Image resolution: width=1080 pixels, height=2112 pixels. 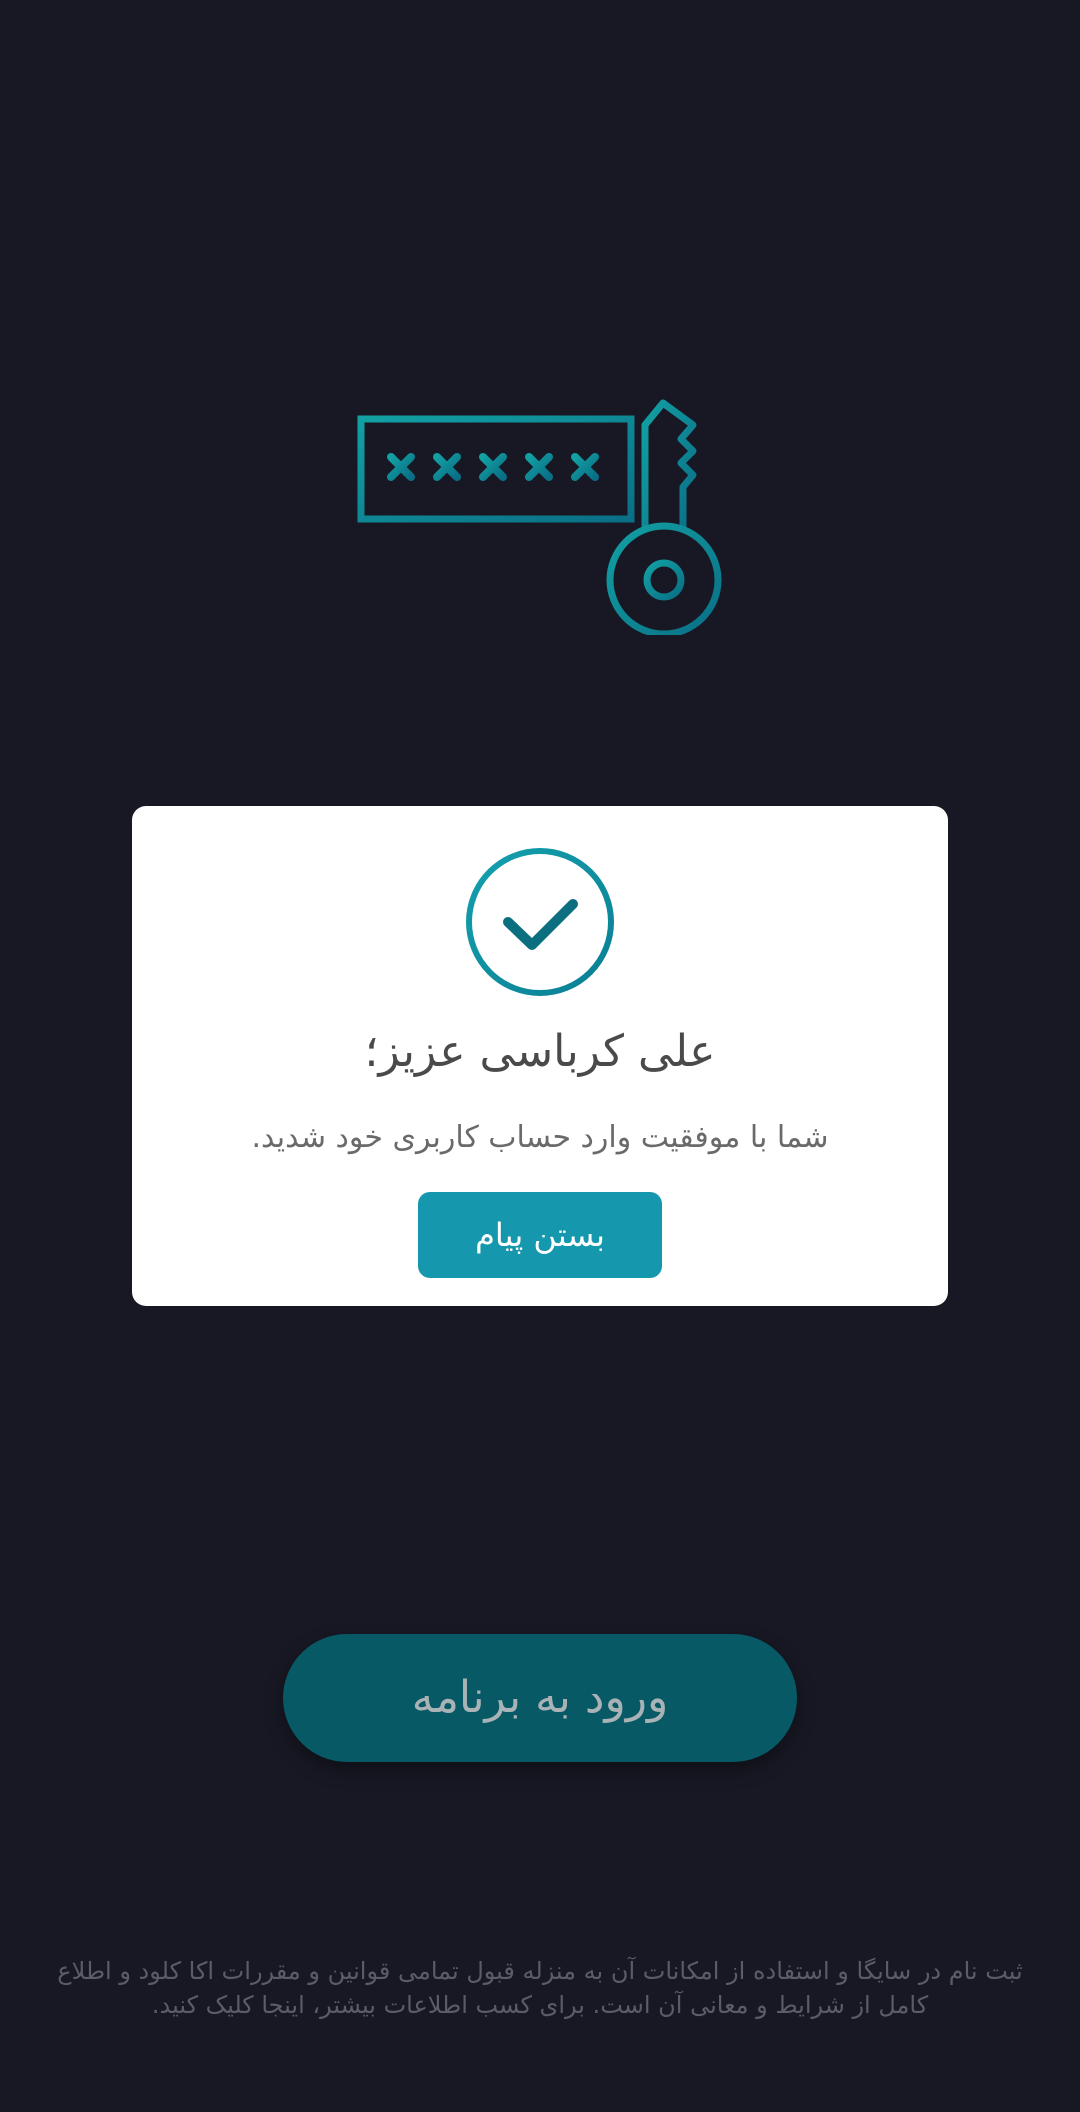 What do you see at coordinates (540, 1137) in the screenshot?
I see `dialog-message: شما با موفقیت وارد حساب کاربری خود شدید.` at bounding box center [540, 1137].